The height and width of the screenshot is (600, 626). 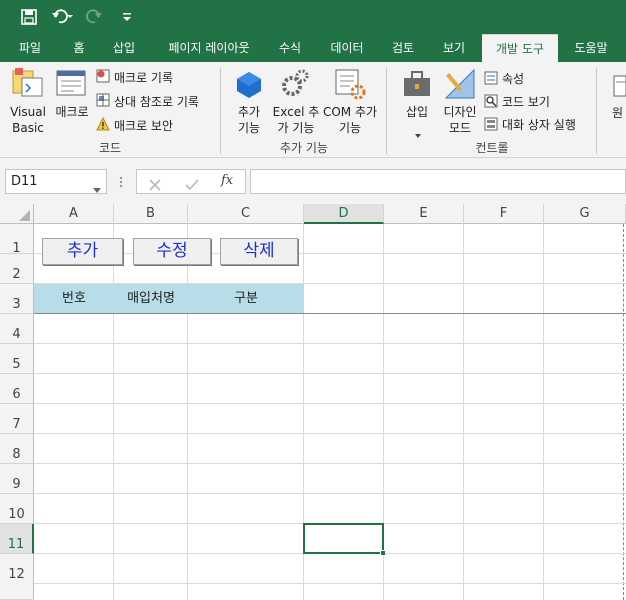 What do you see at coordinates (172, 251) in the screenshot?
I see `edit-button: 수정` at bounding box center [172, 251].